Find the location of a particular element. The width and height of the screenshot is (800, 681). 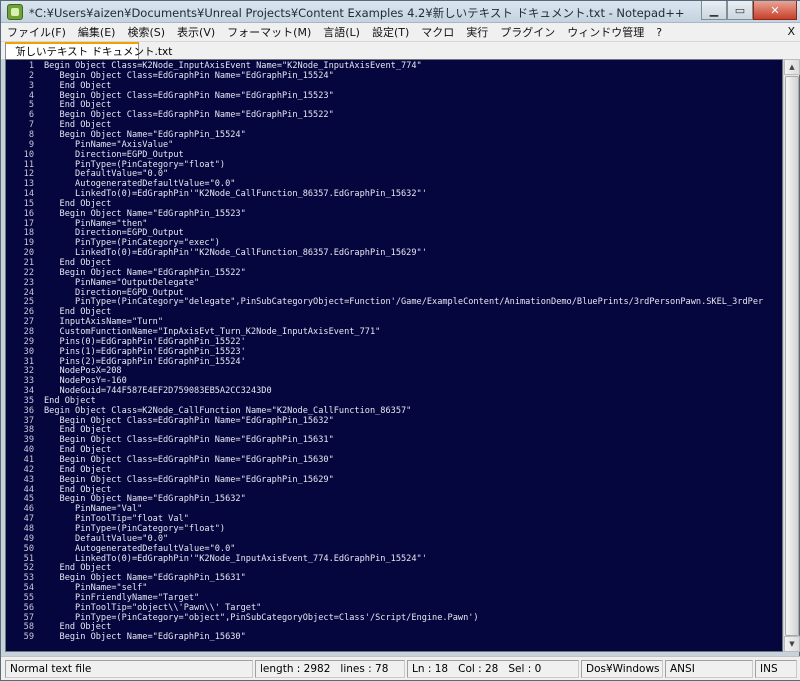

code-line: 18 Direction=EGPD_Output is located at coordinates (394, 233).